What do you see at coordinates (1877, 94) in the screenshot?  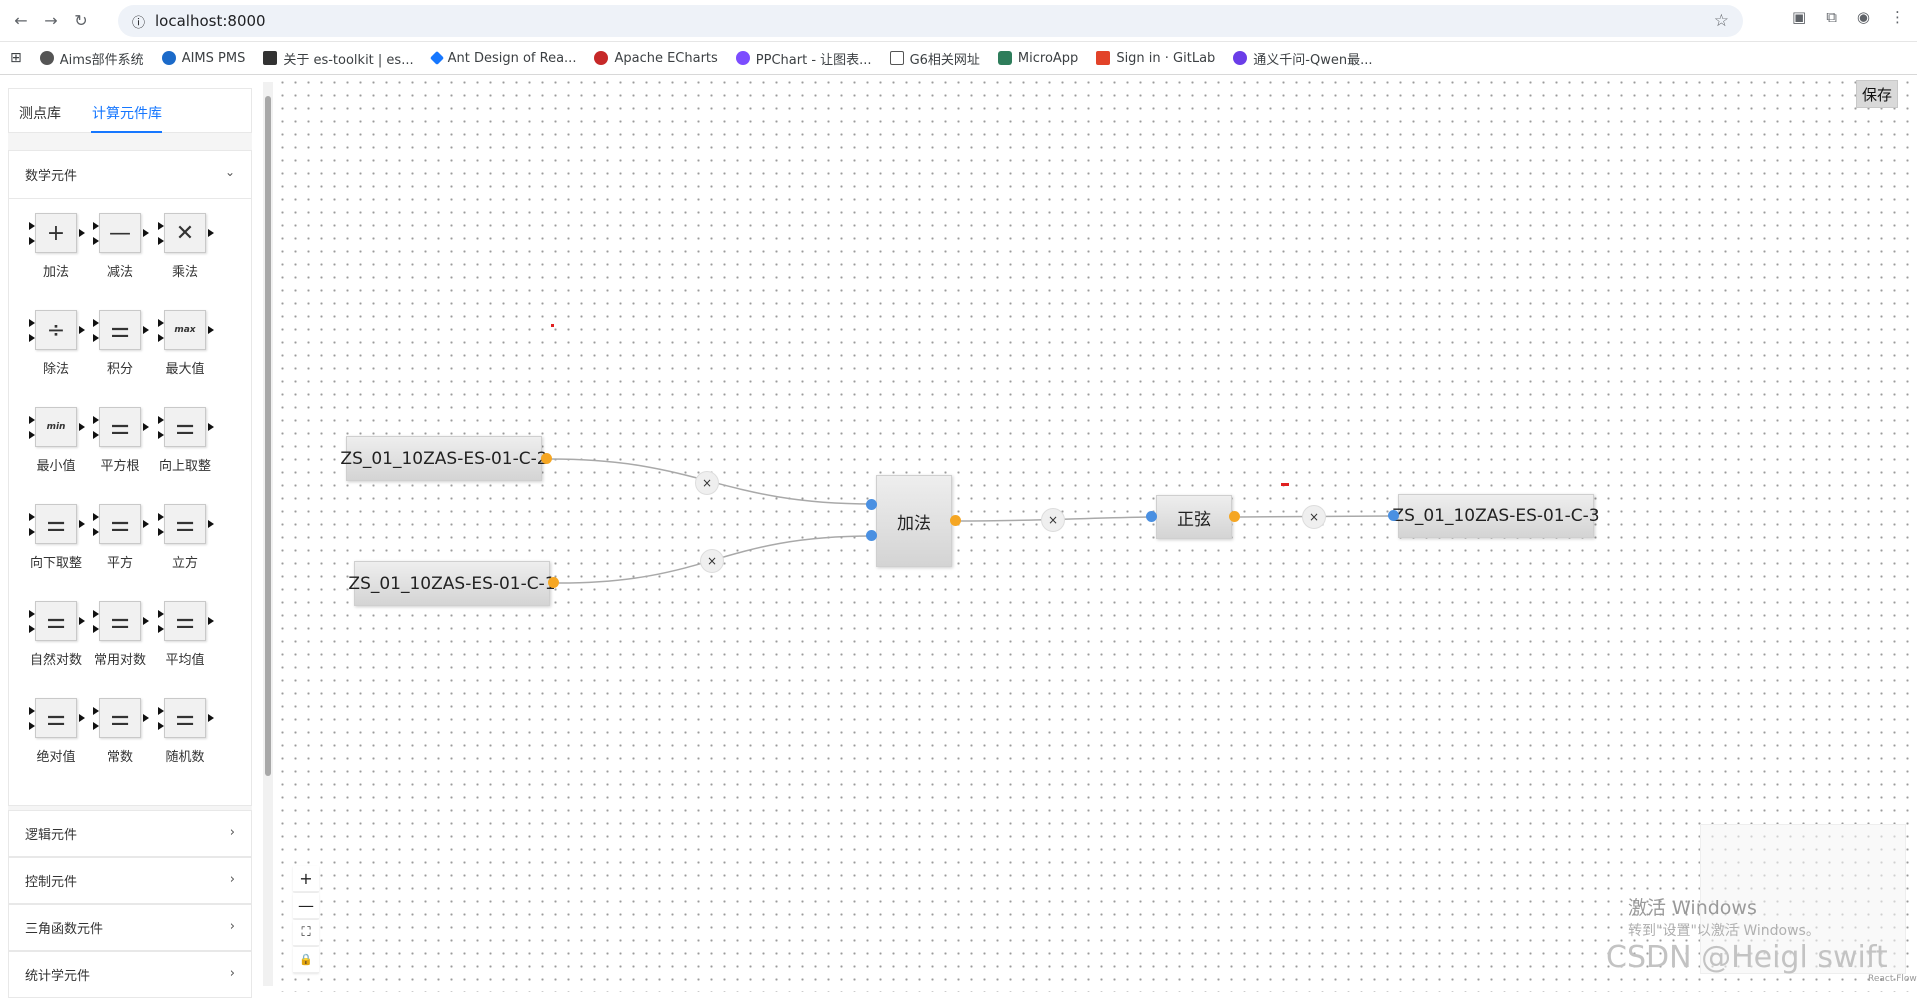 I see `save-button: 保存` at bounding box center [1877, 94].